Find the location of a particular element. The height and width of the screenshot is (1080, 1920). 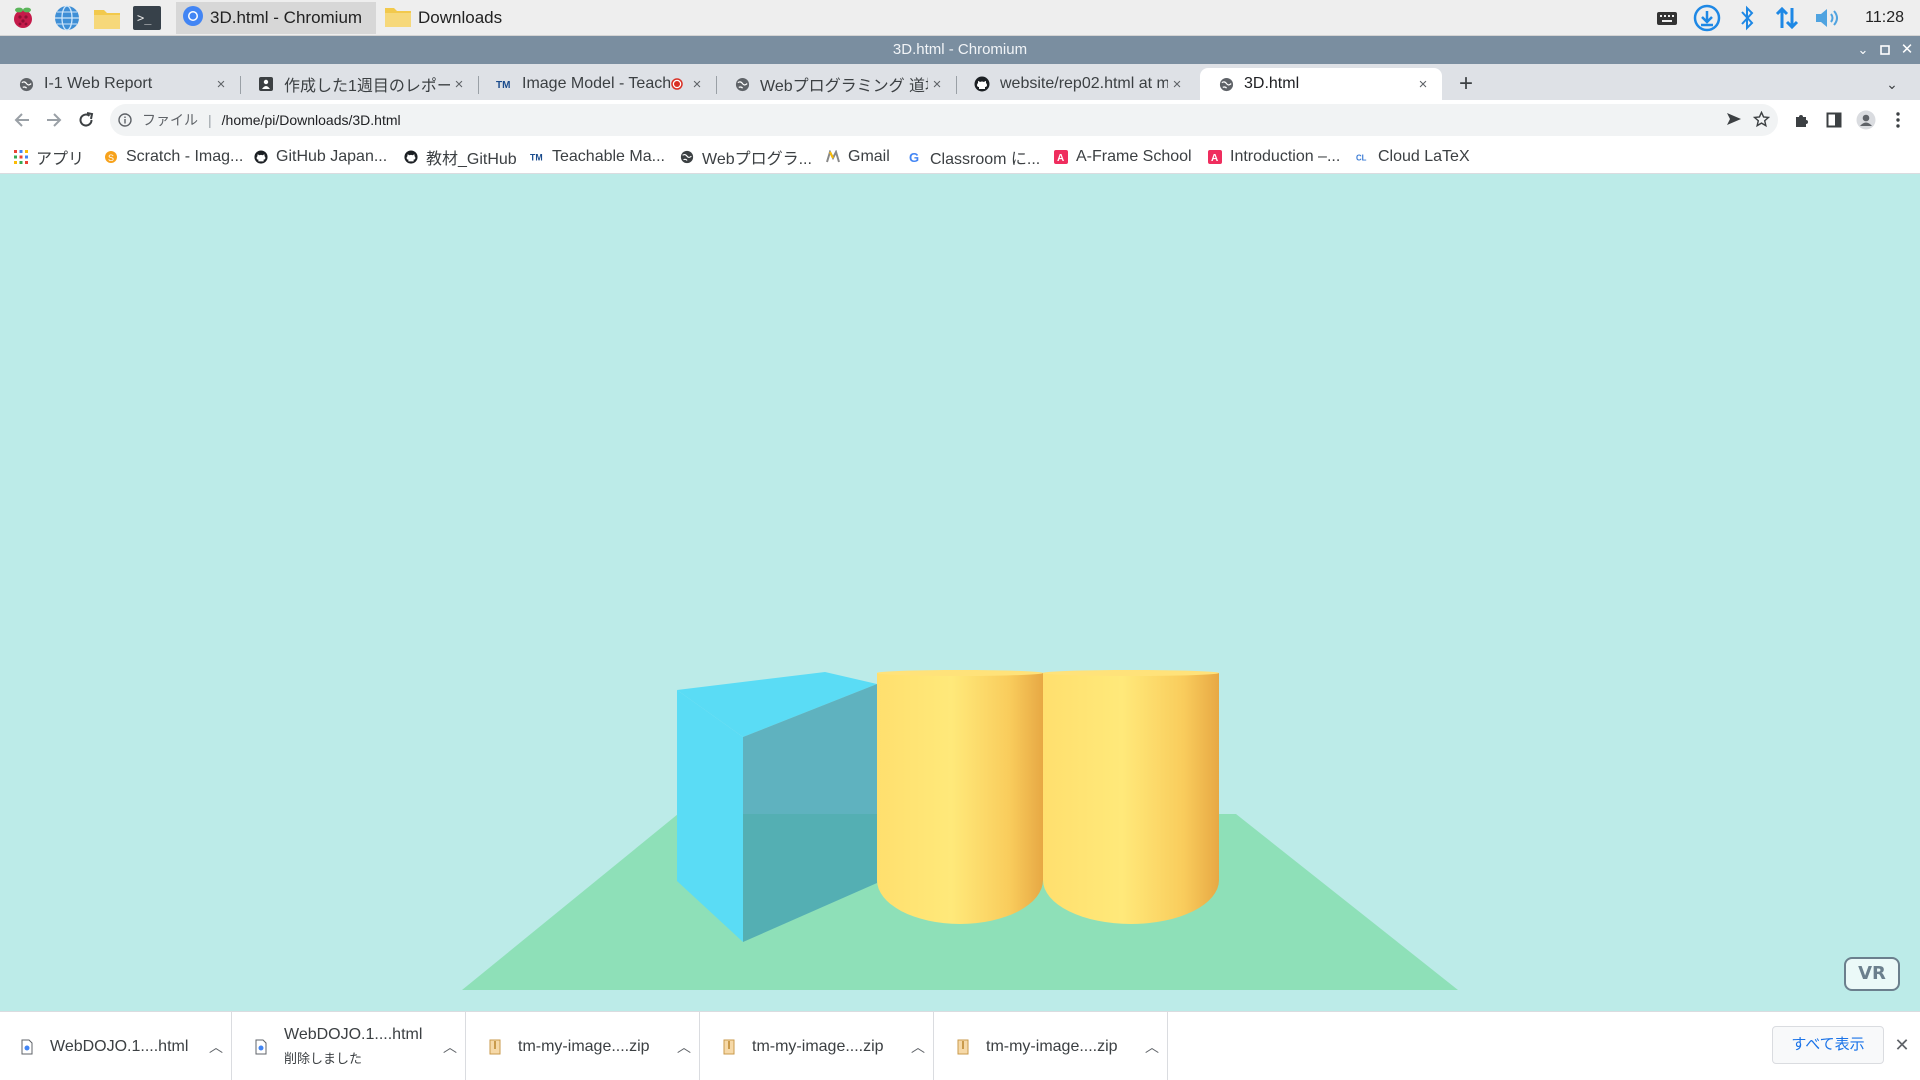

forward-button is located at coordinates (54, 120).